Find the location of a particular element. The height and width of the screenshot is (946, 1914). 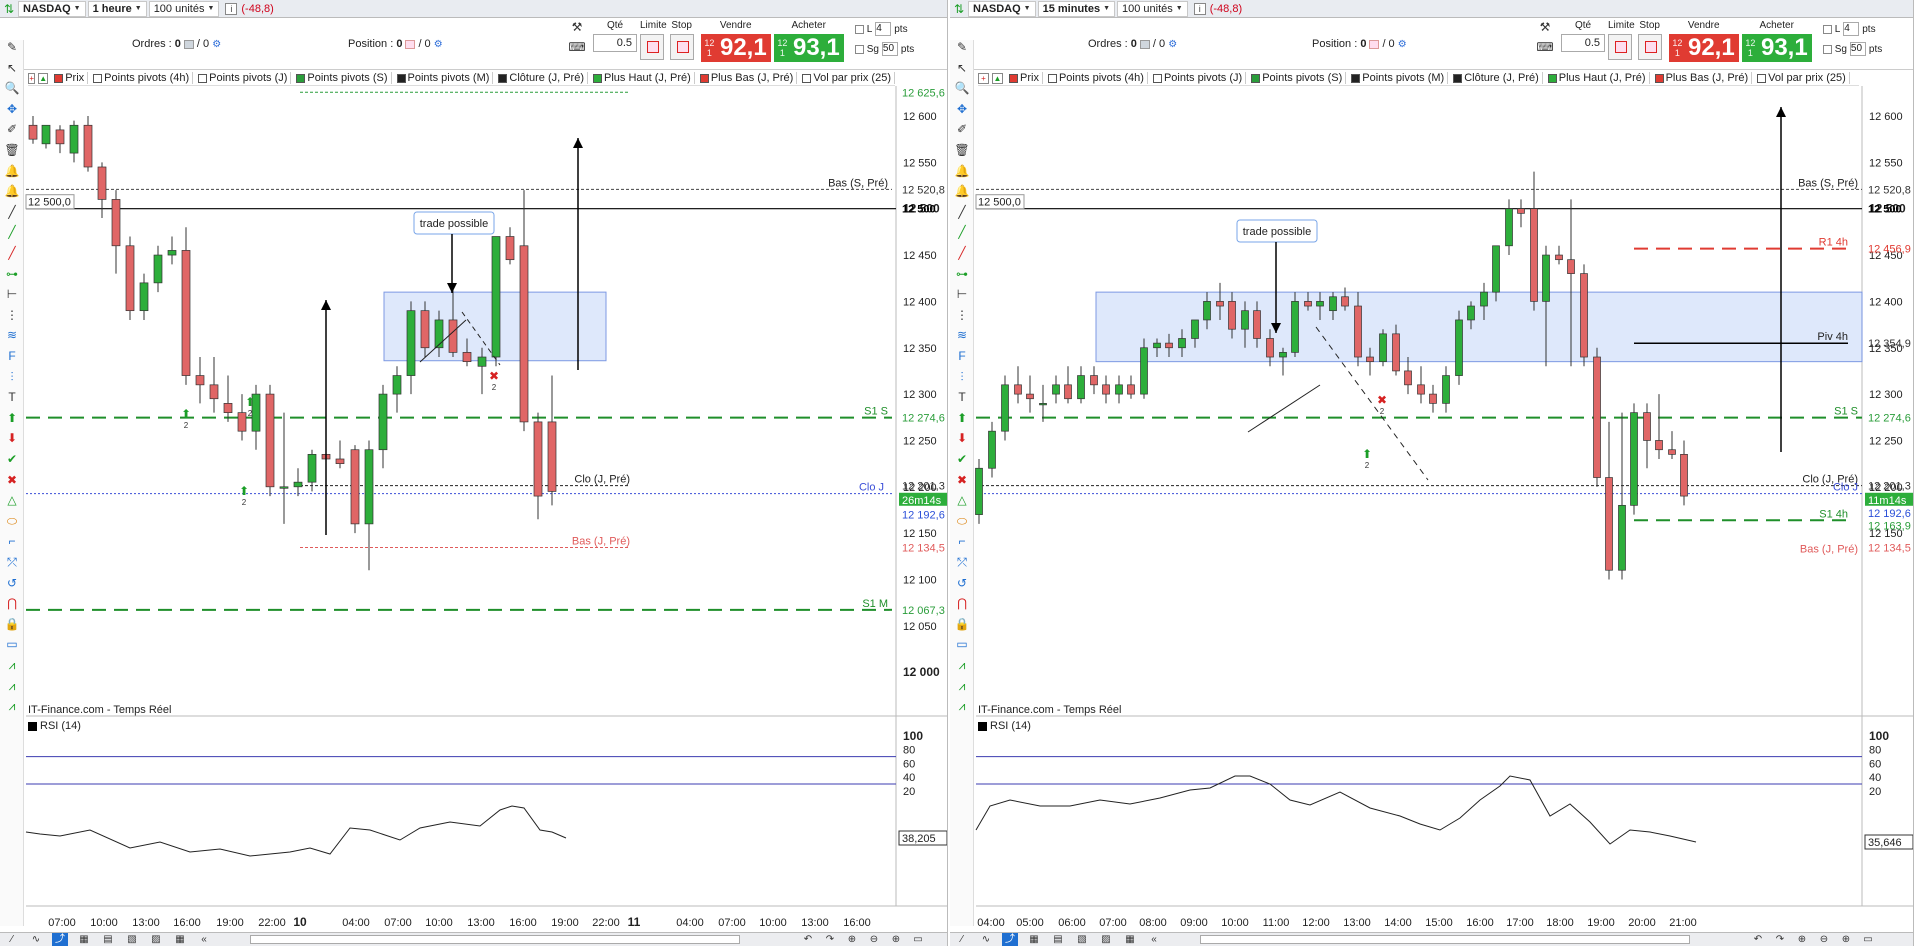

trend-line is located at coordinates (1284, 408).